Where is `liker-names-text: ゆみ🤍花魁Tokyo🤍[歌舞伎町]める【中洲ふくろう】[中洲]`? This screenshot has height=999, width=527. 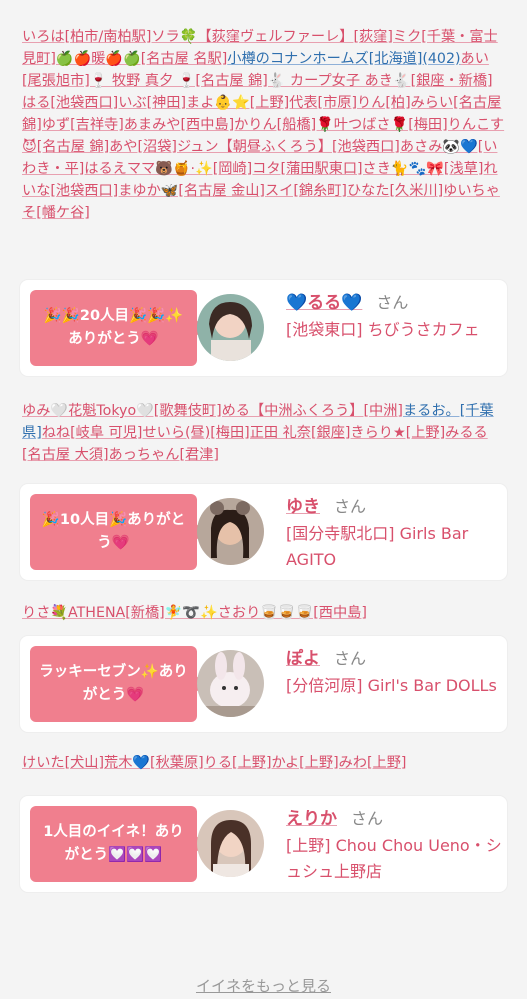 liker-names-text: ゆみ🤍花魁Tokyo🤍[歌舞伎町]める【中洲ふくろう】[中洲] is located at coordinates (212, 411).